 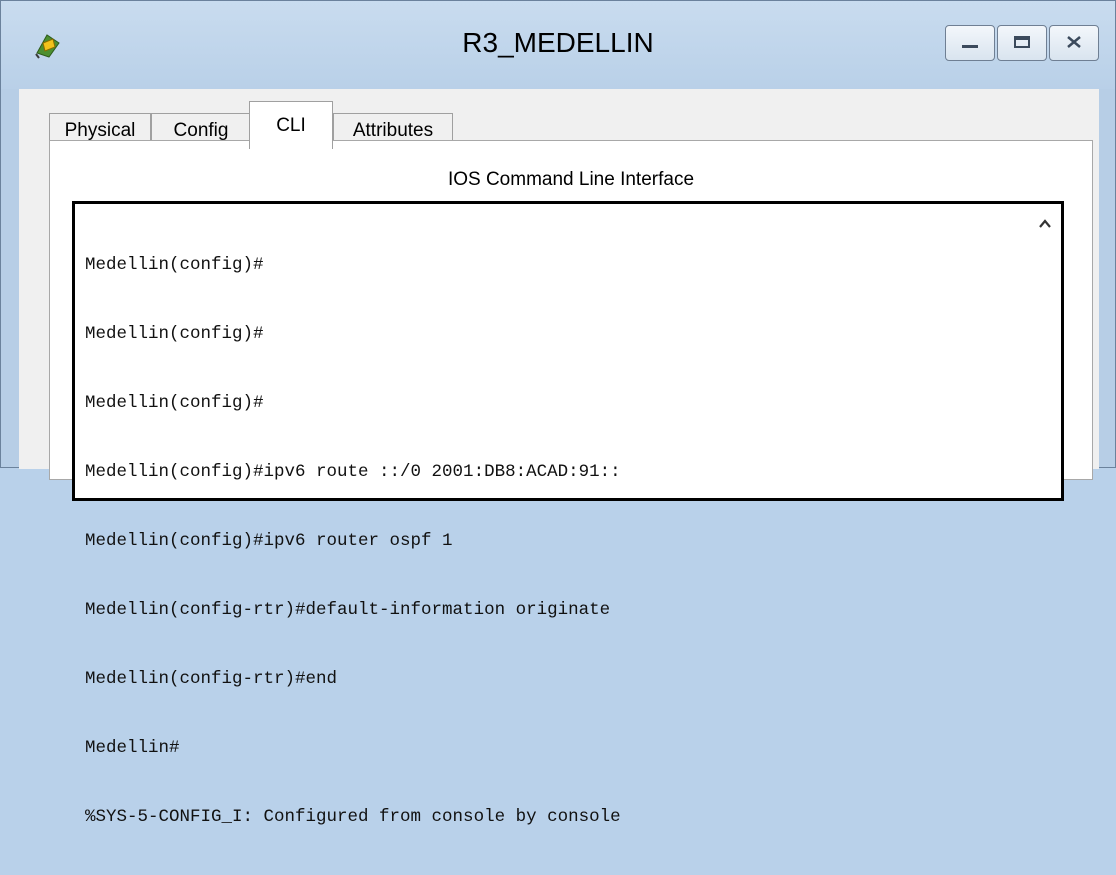 I want to click on title-bar: R3_MEDELLIN, so click(x=558, y=45).